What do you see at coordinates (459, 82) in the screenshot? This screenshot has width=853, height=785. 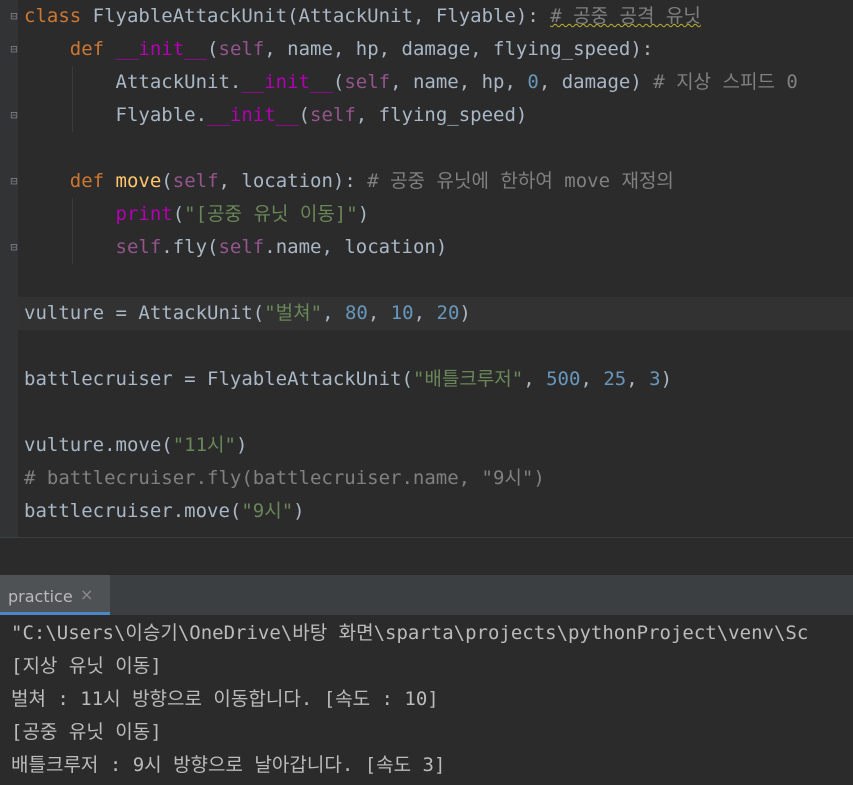 I see `code-token: , name, hp,` at bounding box center [459, 82].